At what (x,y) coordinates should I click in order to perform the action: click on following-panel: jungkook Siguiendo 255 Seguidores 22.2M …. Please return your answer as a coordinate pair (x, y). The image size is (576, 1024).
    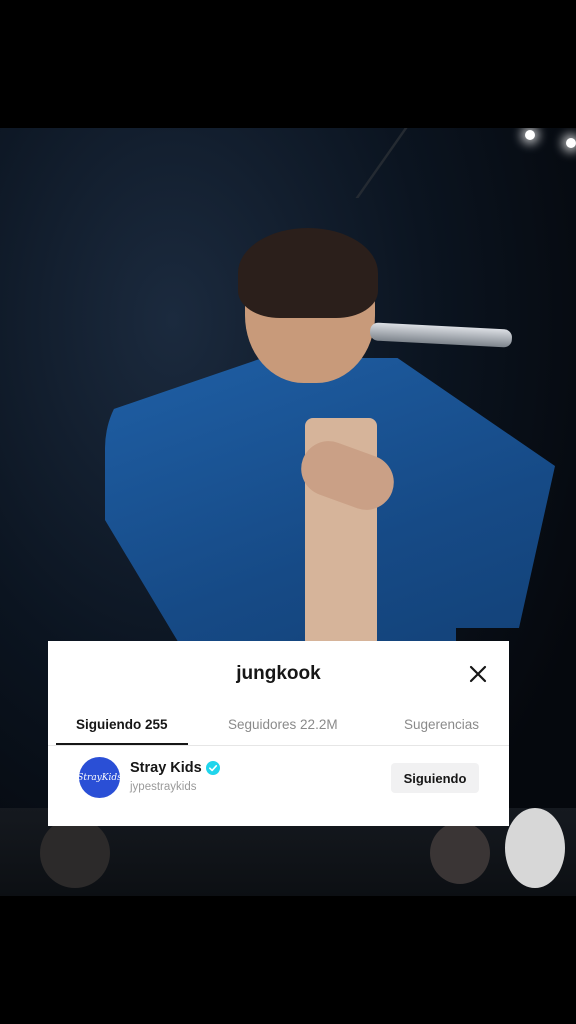
    Looking at the image, I should click on (278, 733).